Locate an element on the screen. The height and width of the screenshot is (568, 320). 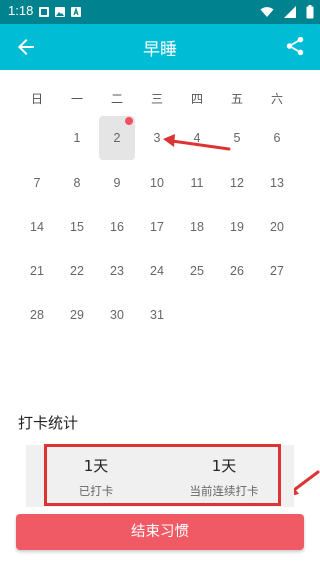
calendar-day-31: 31 is located at coordinates (157, 315).